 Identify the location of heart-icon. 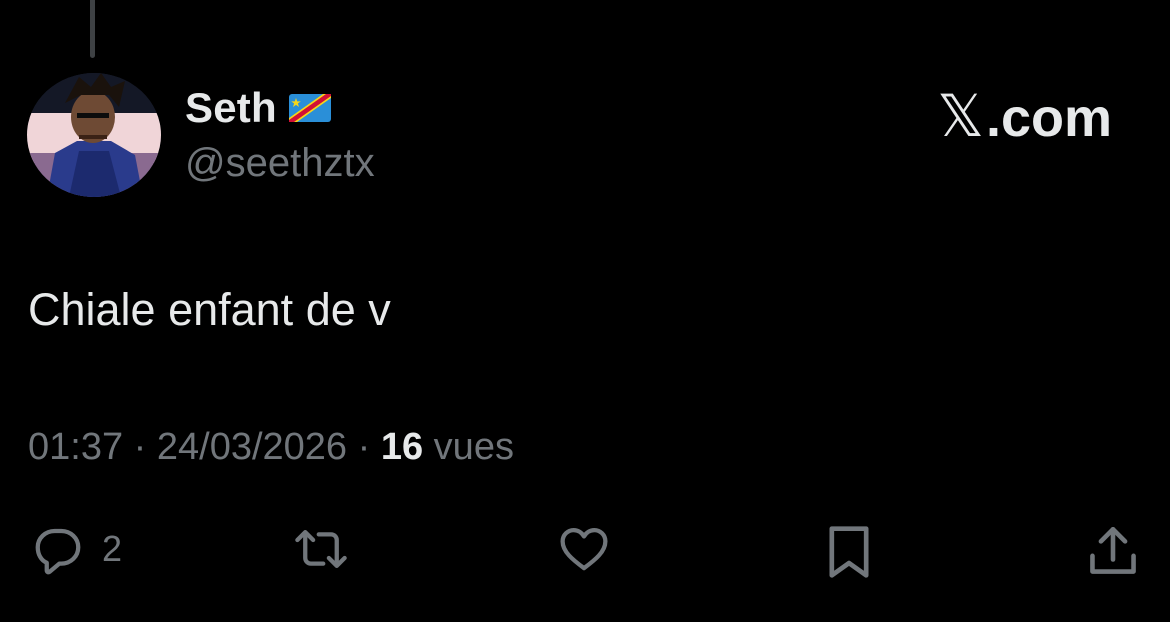
(584, 549).